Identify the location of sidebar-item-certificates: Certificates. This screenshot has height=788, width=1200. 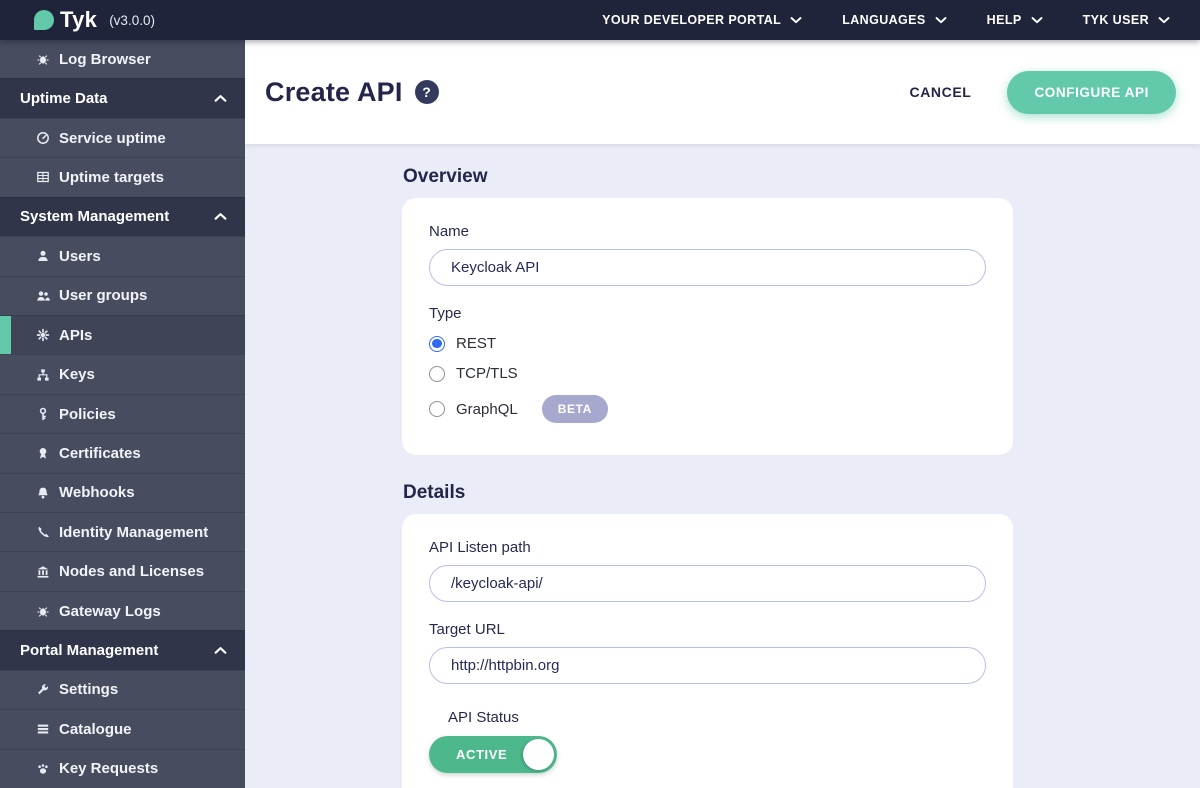
(122, 452).